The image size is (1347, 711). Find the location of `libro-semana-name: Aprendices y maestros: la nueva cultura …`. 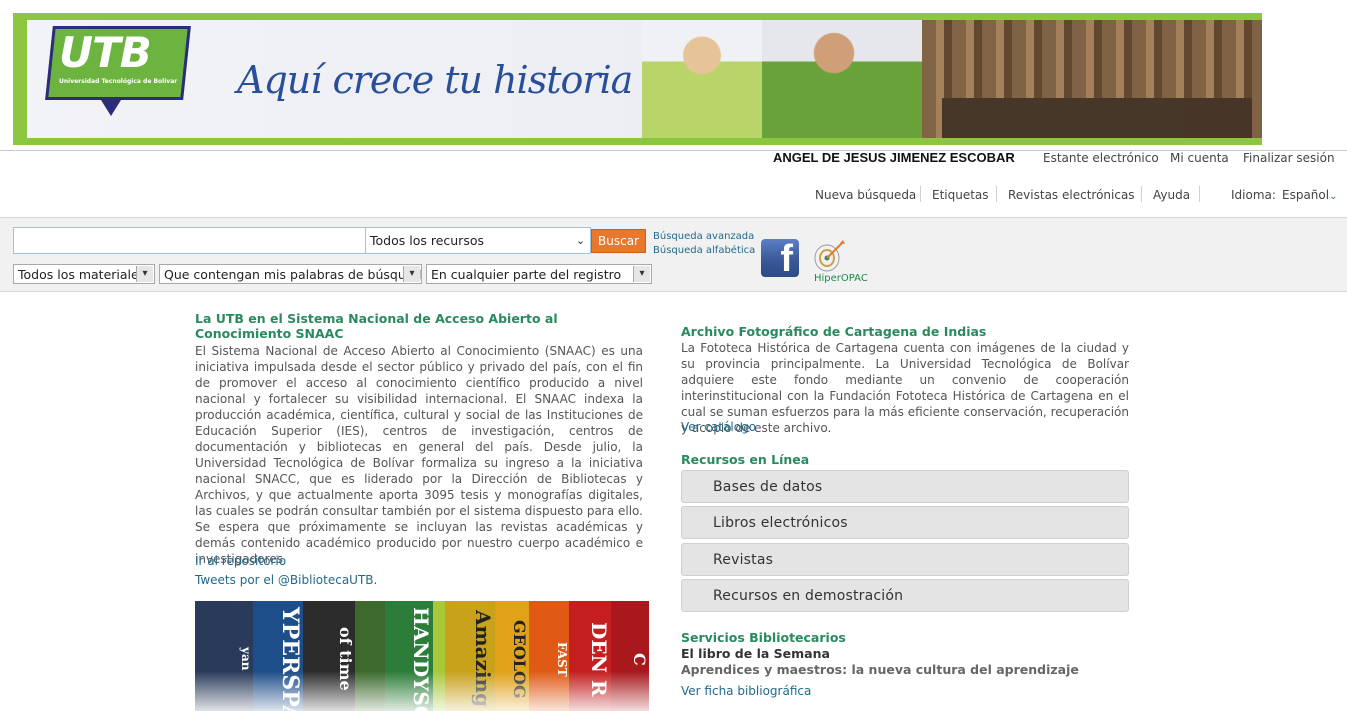

libro-semana-name: Aprendices y maestros: la nueva cultura … is located at coordinates (880, 669).